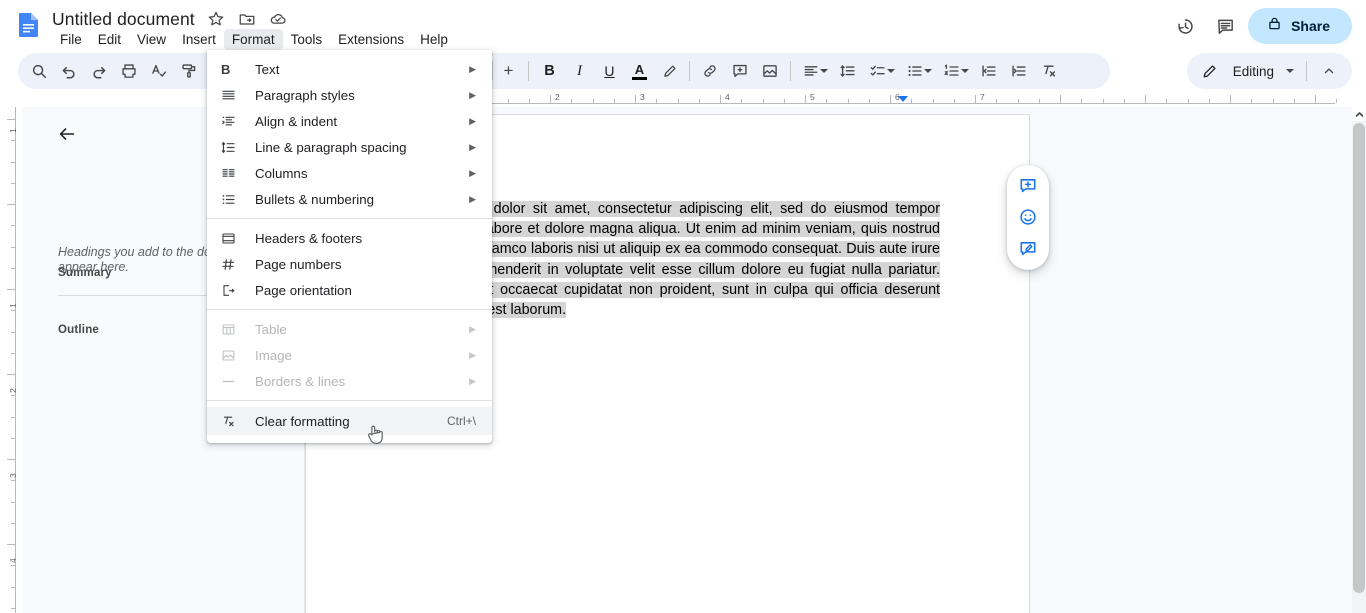 This screenshot has width=1366, height=613. What do you see at coordinates (669, 71) in the screenshot?
I see `highlight-pen-icon` at bounding box center [669, 71].